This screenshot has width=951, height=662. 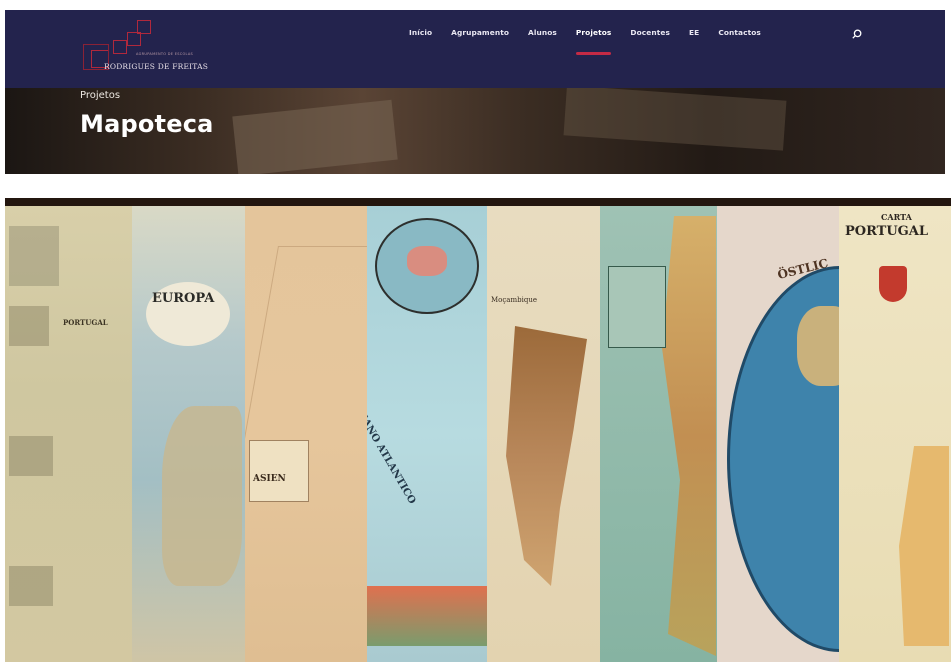 What do you see at coordinates (694, 32) in the screenshot?
I see `nav-item-ee: EE` at bounding box center [694, 32].